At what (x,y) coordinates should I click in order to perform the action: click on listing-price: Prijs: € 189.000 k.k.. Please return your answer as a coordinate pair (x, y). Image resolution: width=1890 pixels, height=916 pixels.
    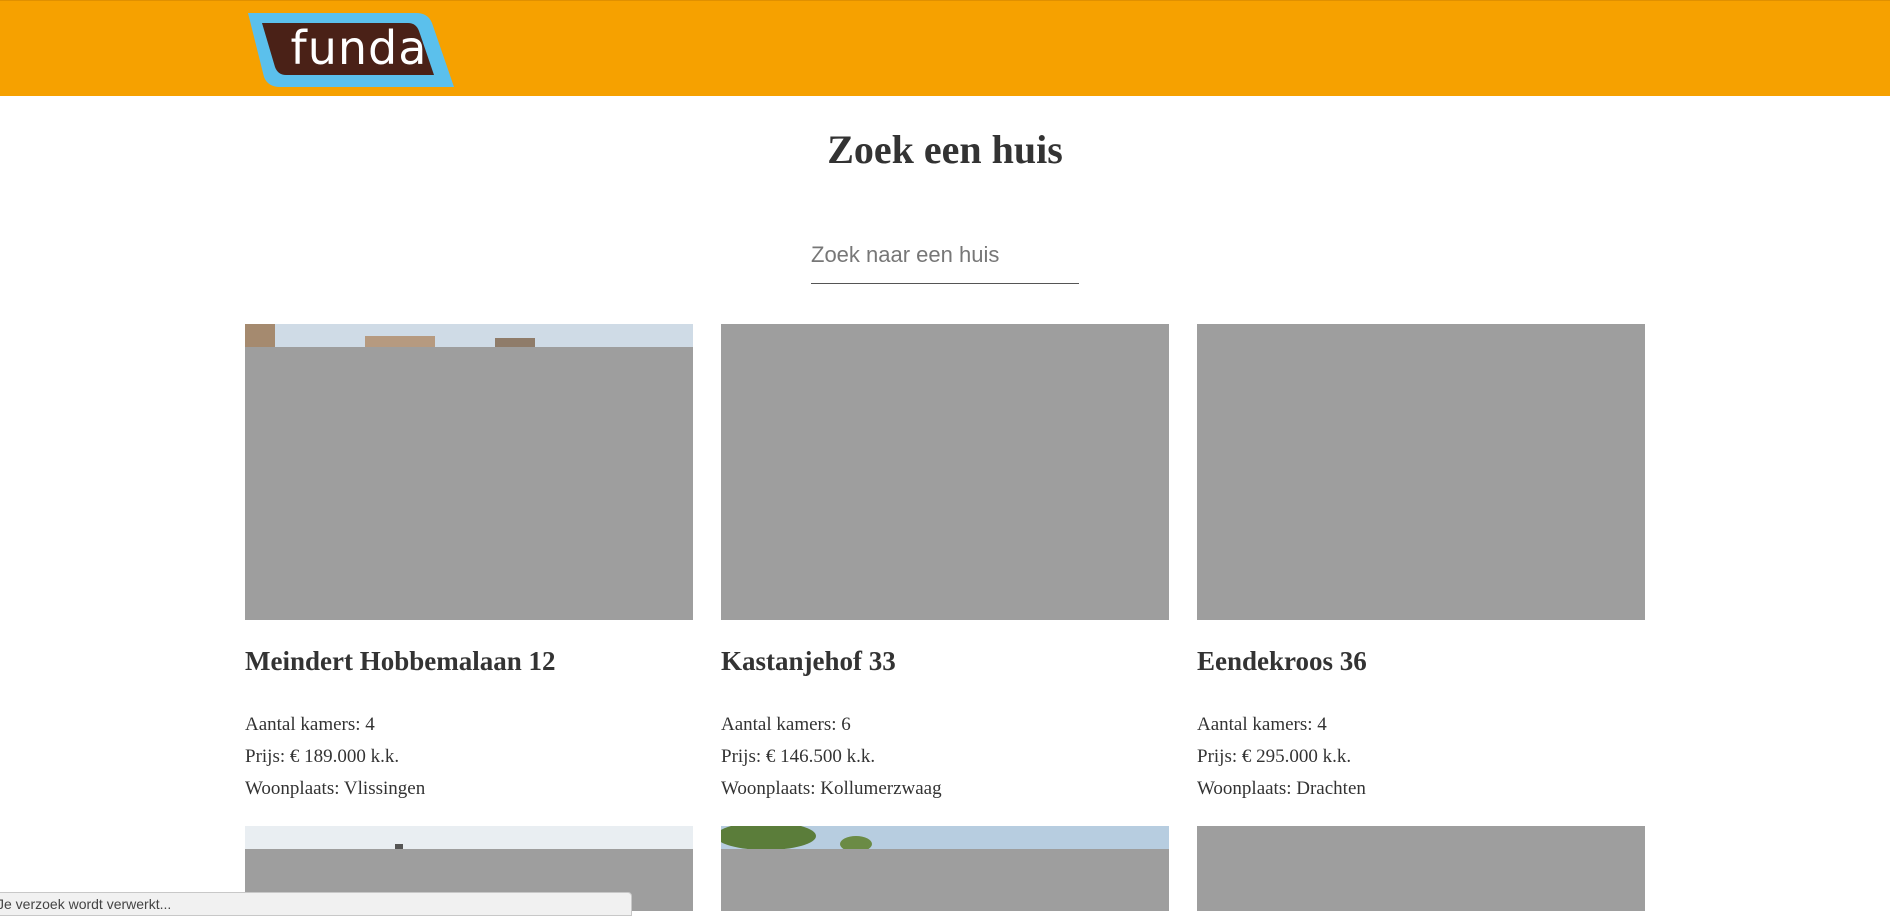
    Looking at the image, I should click on (322, 756).